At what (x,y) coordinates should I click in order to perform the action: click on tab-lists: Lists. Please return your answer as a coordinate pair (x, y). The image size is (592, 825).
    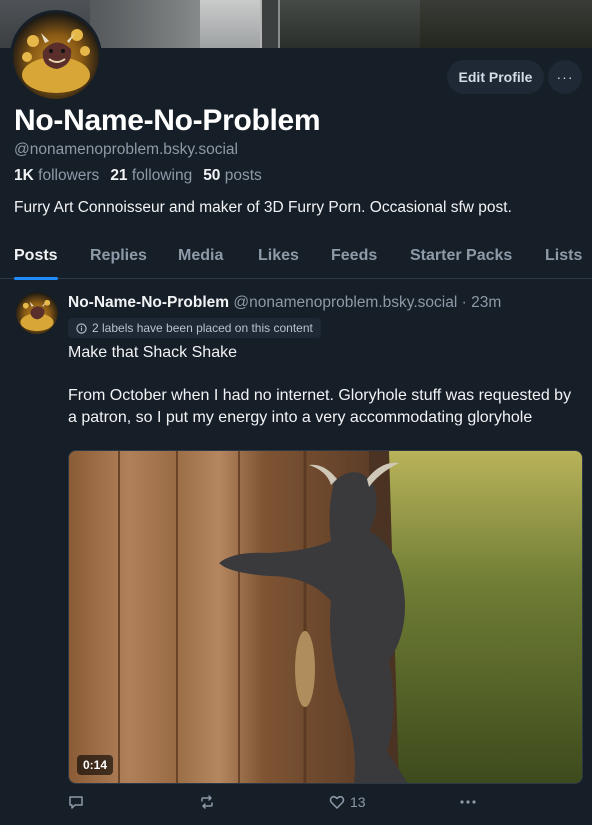
    Looking at the image, I should click on (563, 257).